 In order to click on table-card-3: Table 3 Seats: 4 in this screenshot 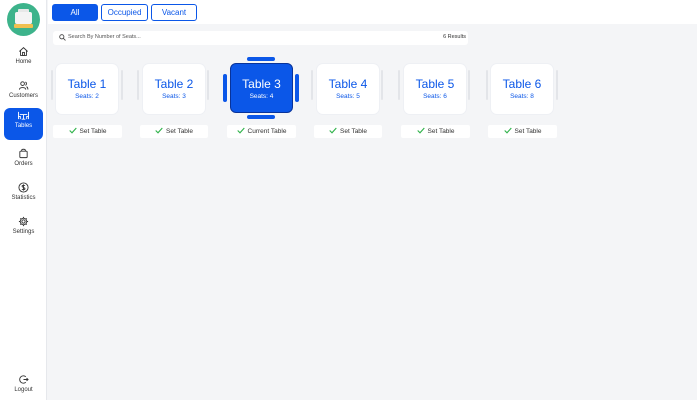, I will do `click(261, 88)`.